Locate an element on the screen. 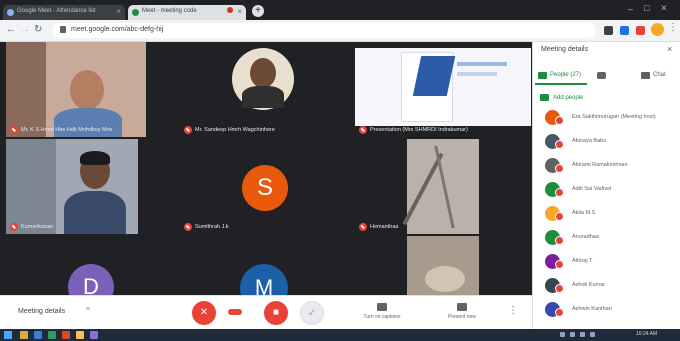  slide-line is located at coordinates (482, 64).